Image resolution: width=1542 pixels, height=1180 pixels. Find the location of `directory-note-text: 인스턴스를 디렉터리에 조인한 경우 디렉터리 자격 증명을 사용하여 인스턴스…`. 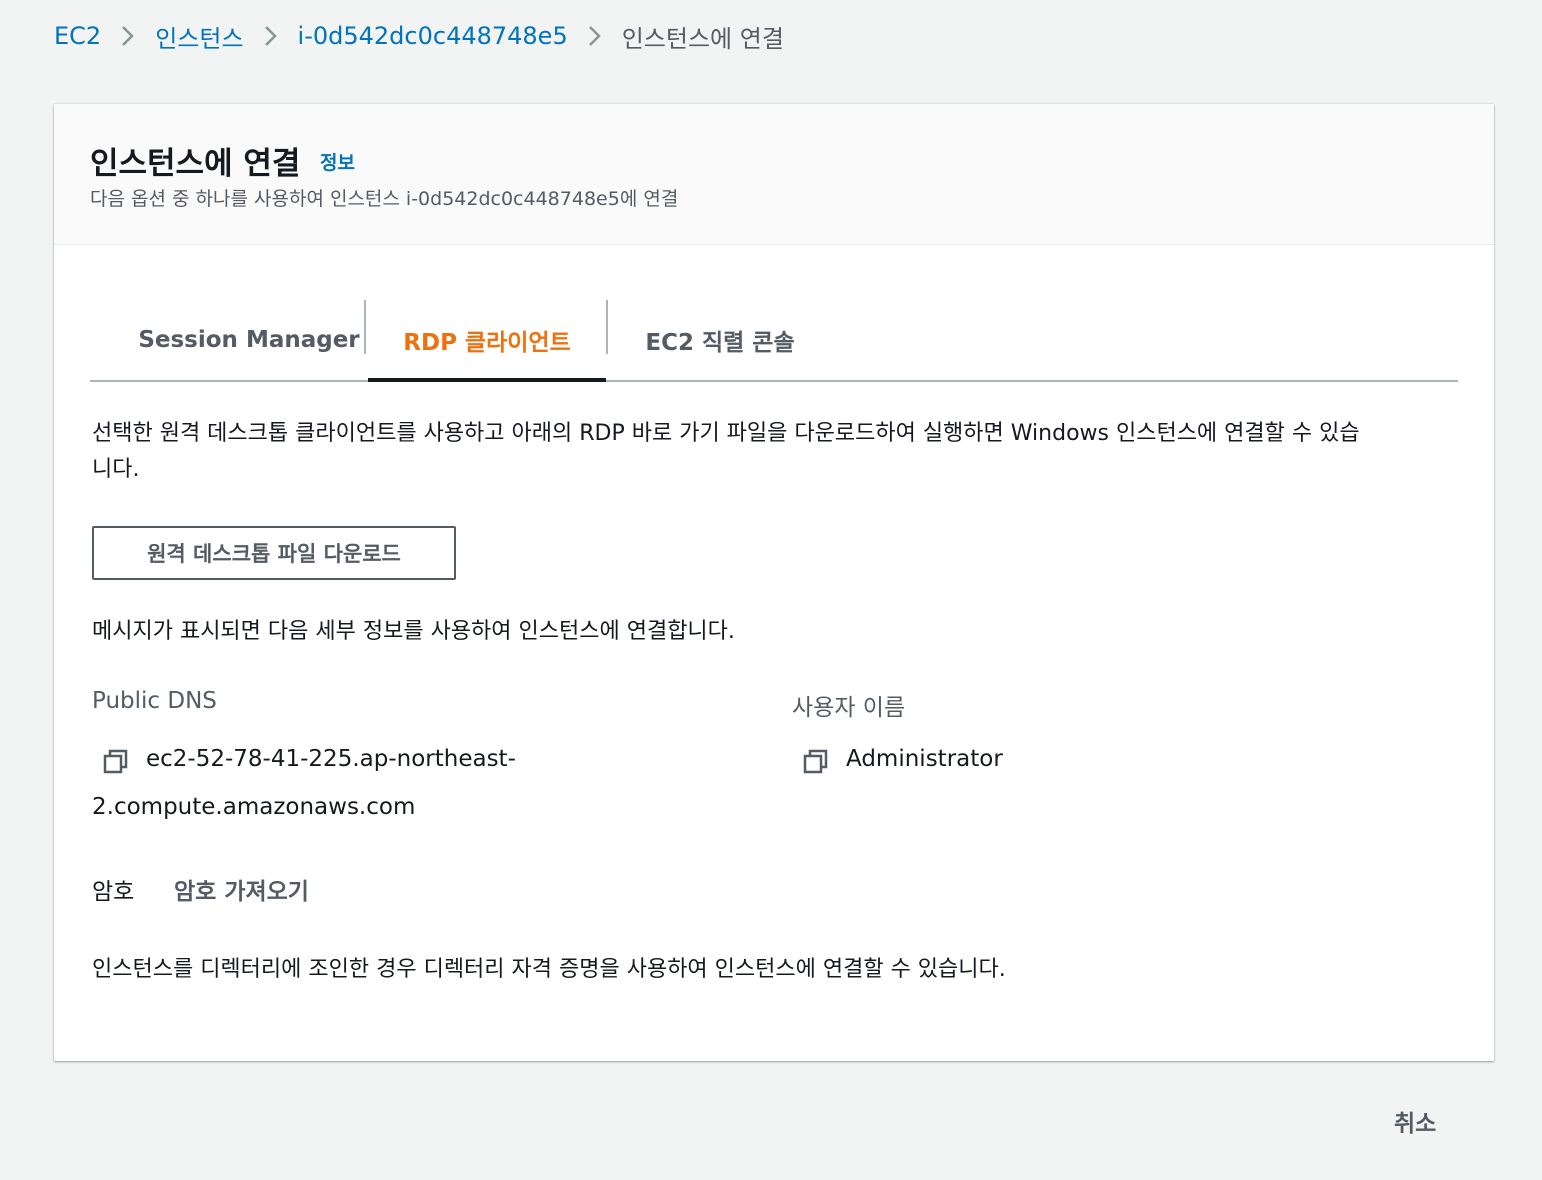

directory-note-text: 인스턴스를 디렉터리에 조인한 경우 디렉터리 자격 증명을 사용하여 인스턴스… is located at coordinates (549, 969).